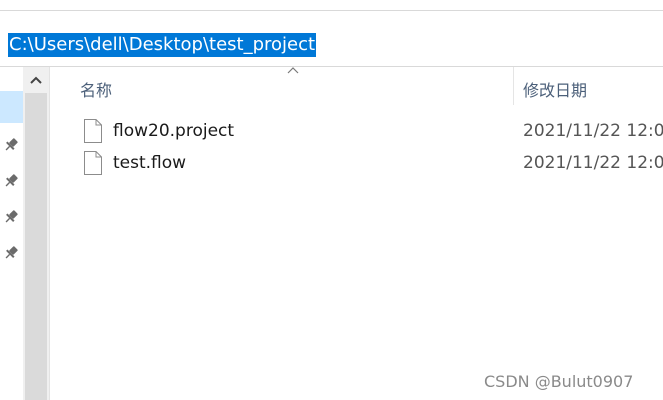 This screenshot has height=400, width=663. What do you see at coordinates (36, 246) in the screenshot?
I see `scrollbar-thumb` at bounding box center [36, 246].